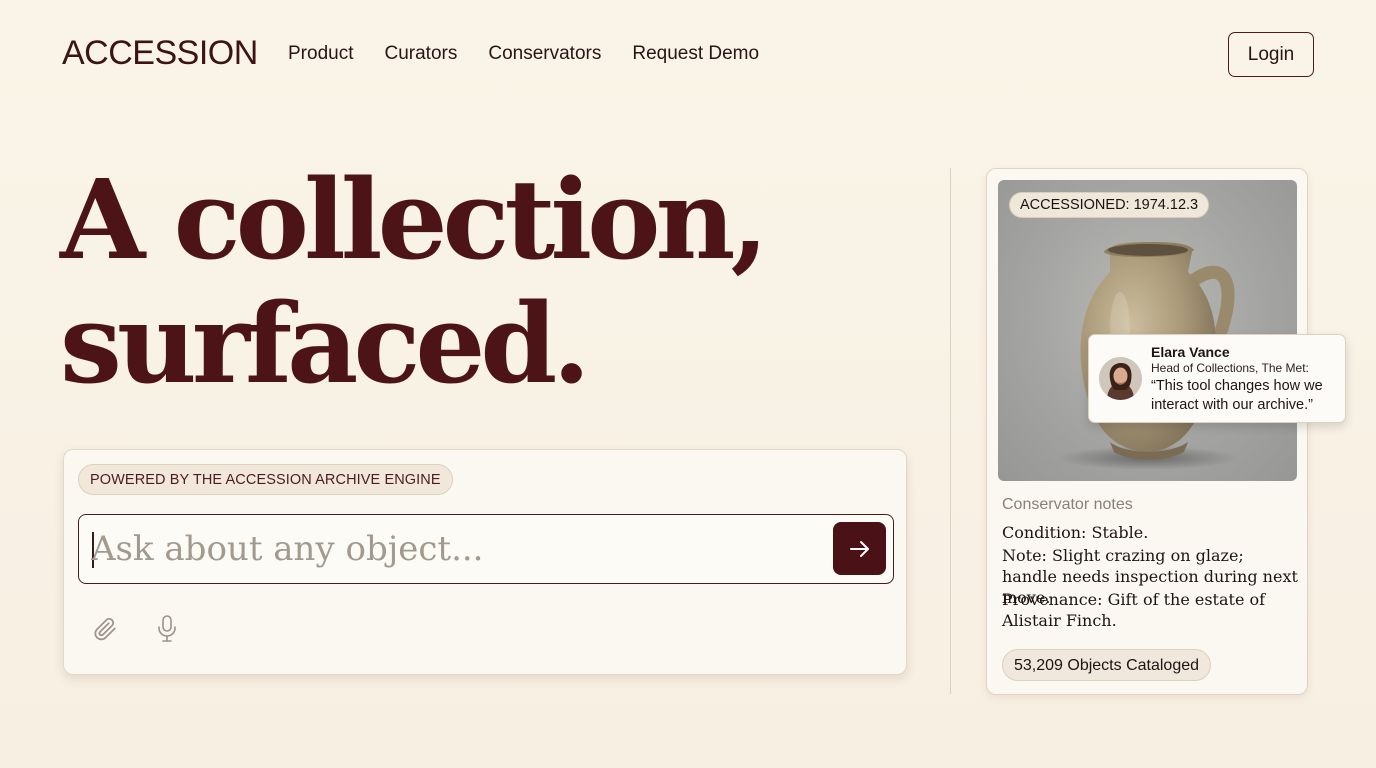 Image resolution: width=1376 pixels, height=768 pixels. I want to click on nav-link-request-demo: Request Demo, so click(695, 54).